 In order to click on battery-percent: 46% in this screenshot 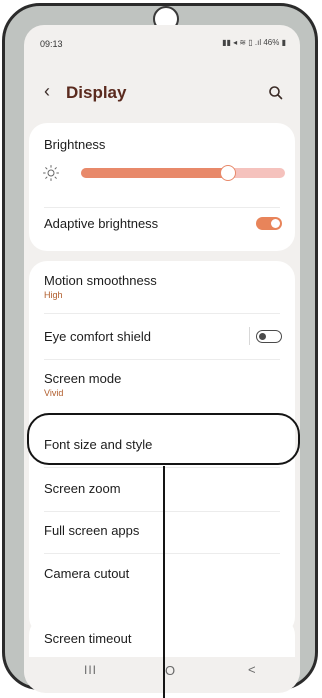, I will do `click(271, 42)`.